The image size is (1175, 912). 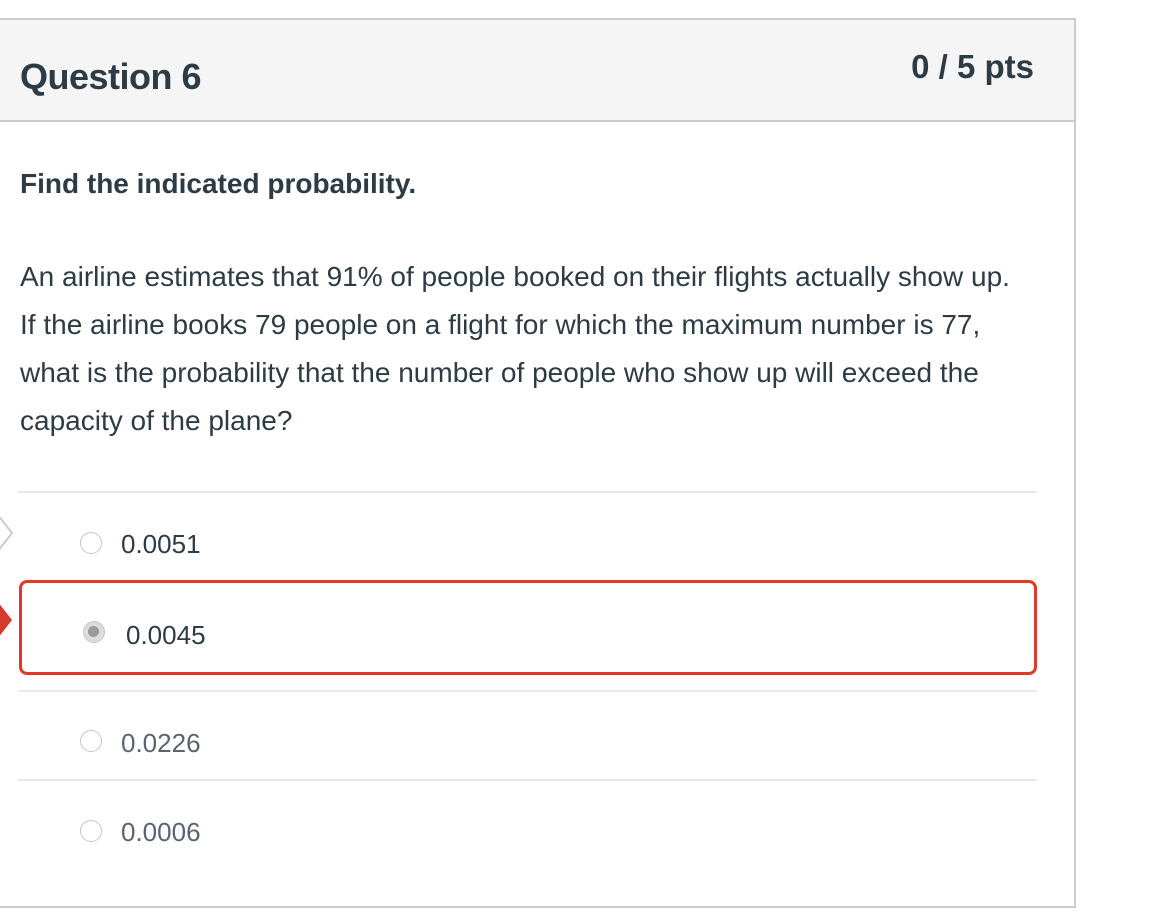 What do you see at coordinates (6, 620) in the screenshot?
I see `red-arrow-icon` at bounding box center [6, 620].